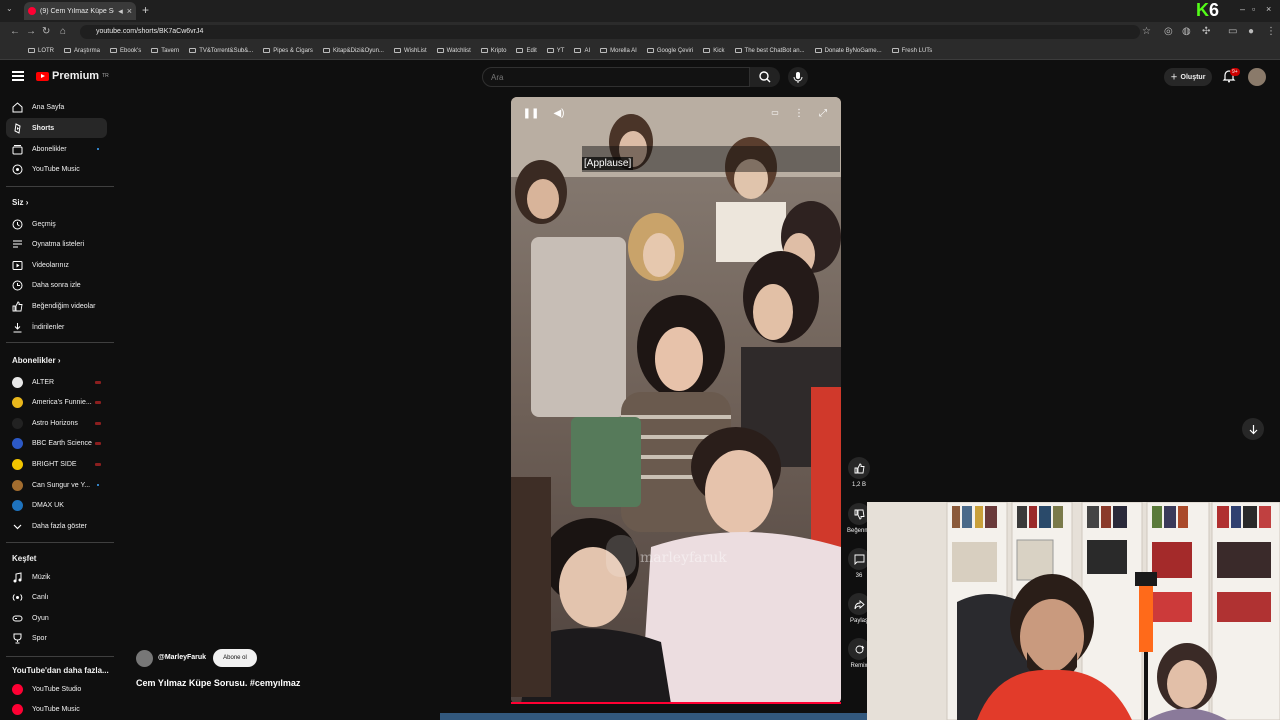 The image size is (1280, 720). Describe the element at coordinates (859, 604) in the screenshot. I see `share-icon` at that location.